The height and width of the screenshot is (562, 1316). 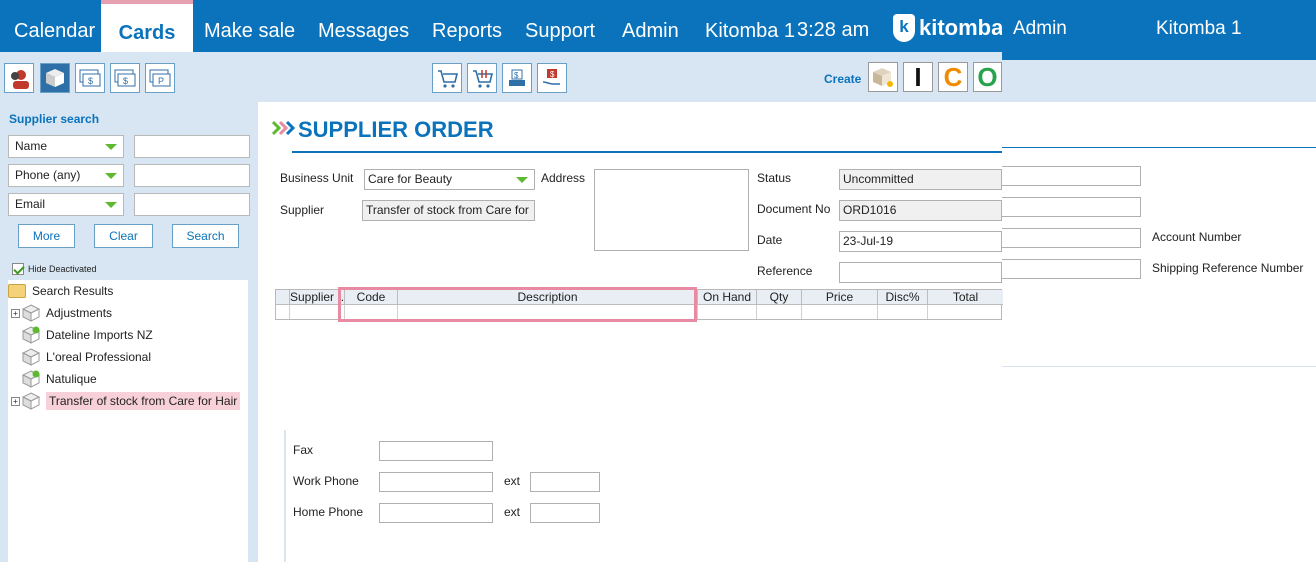 I want to click on create-invoice-button: I, so click(x=918, y=77).